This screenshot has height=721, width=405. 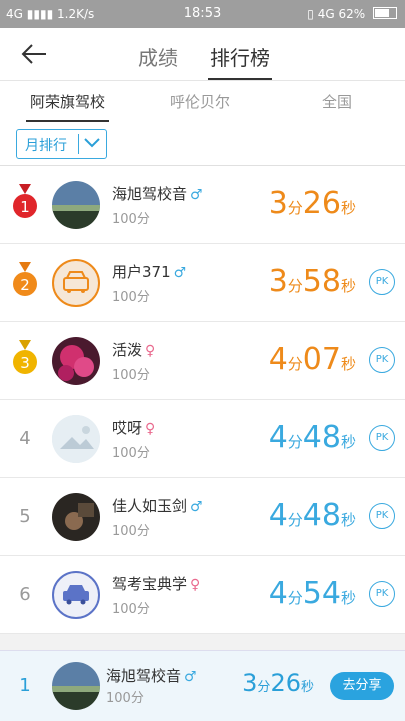 I want to click on rank-number: 4, so click(x=25, y=438).